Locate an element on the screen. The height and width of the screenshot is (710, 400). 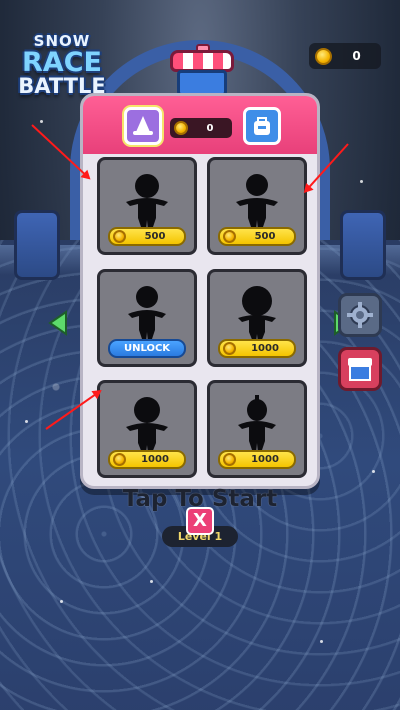
game-logo: SNOW RACE BATTLE is located at coordinates (62, 65).